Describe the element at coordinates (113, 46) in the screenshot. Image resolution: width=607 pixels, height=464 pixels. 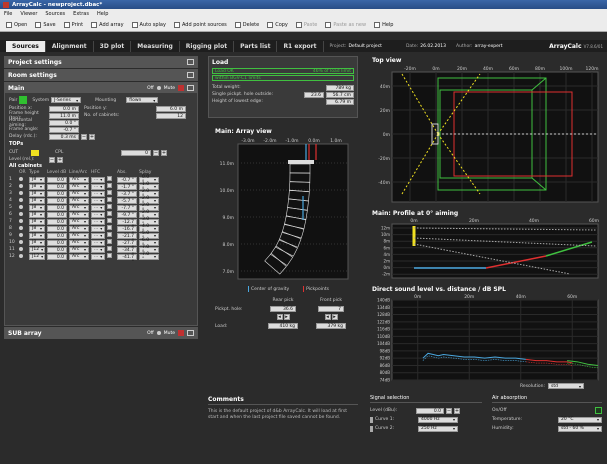
I see `tab-3d-plot: 3D plot` at that location.